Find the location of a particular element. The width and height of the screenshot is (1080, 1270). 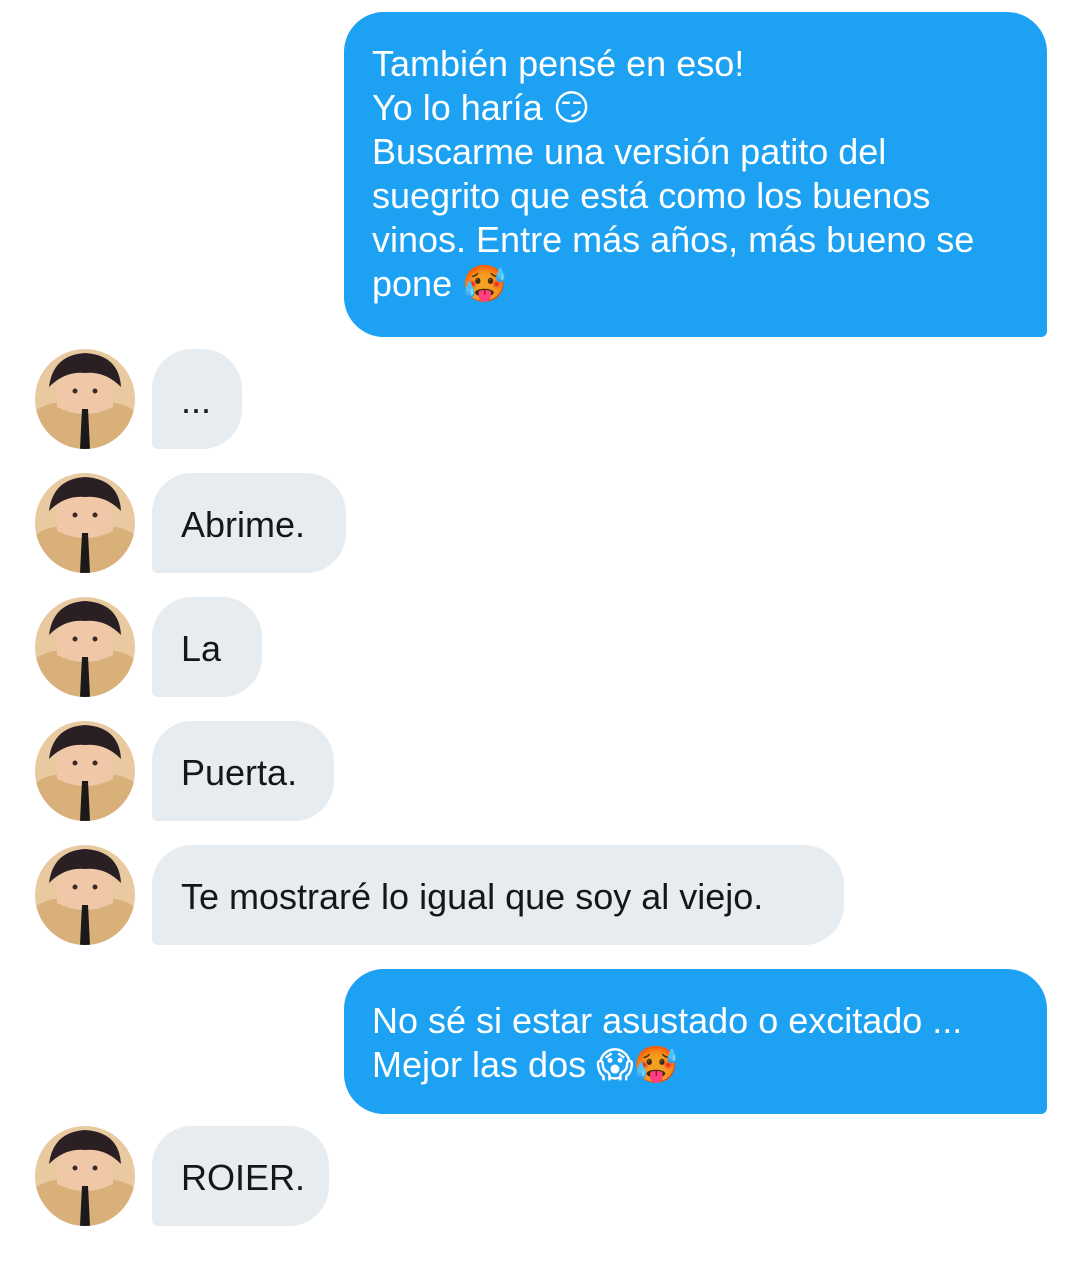

incoming-message-bubble: La is located at coordinates (207, 647).